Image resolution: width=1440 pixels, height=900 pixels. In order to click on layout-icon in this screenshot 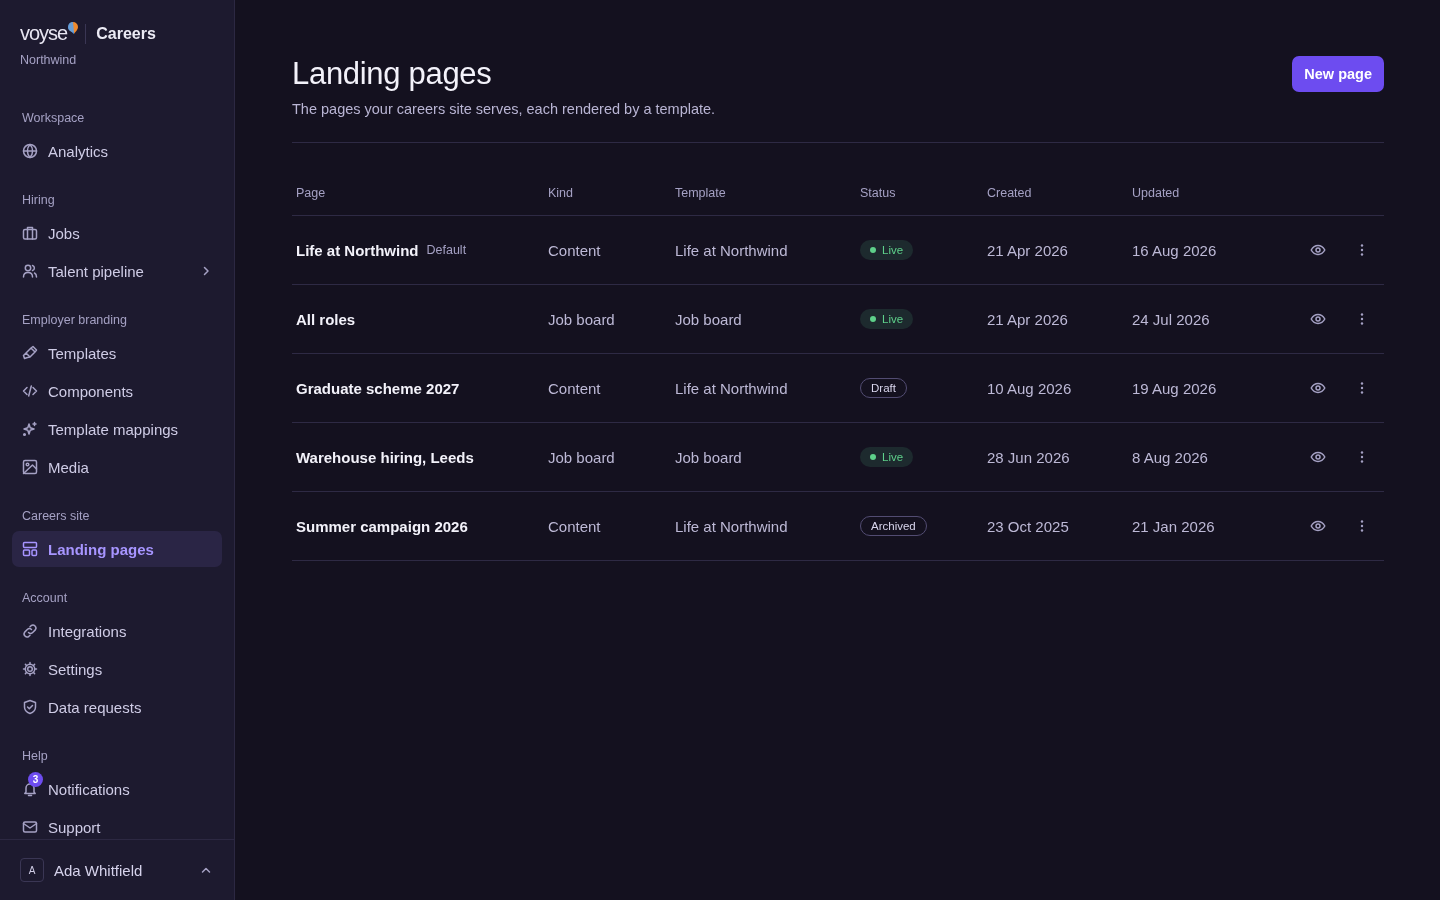, I will do `click(30, 549)`.